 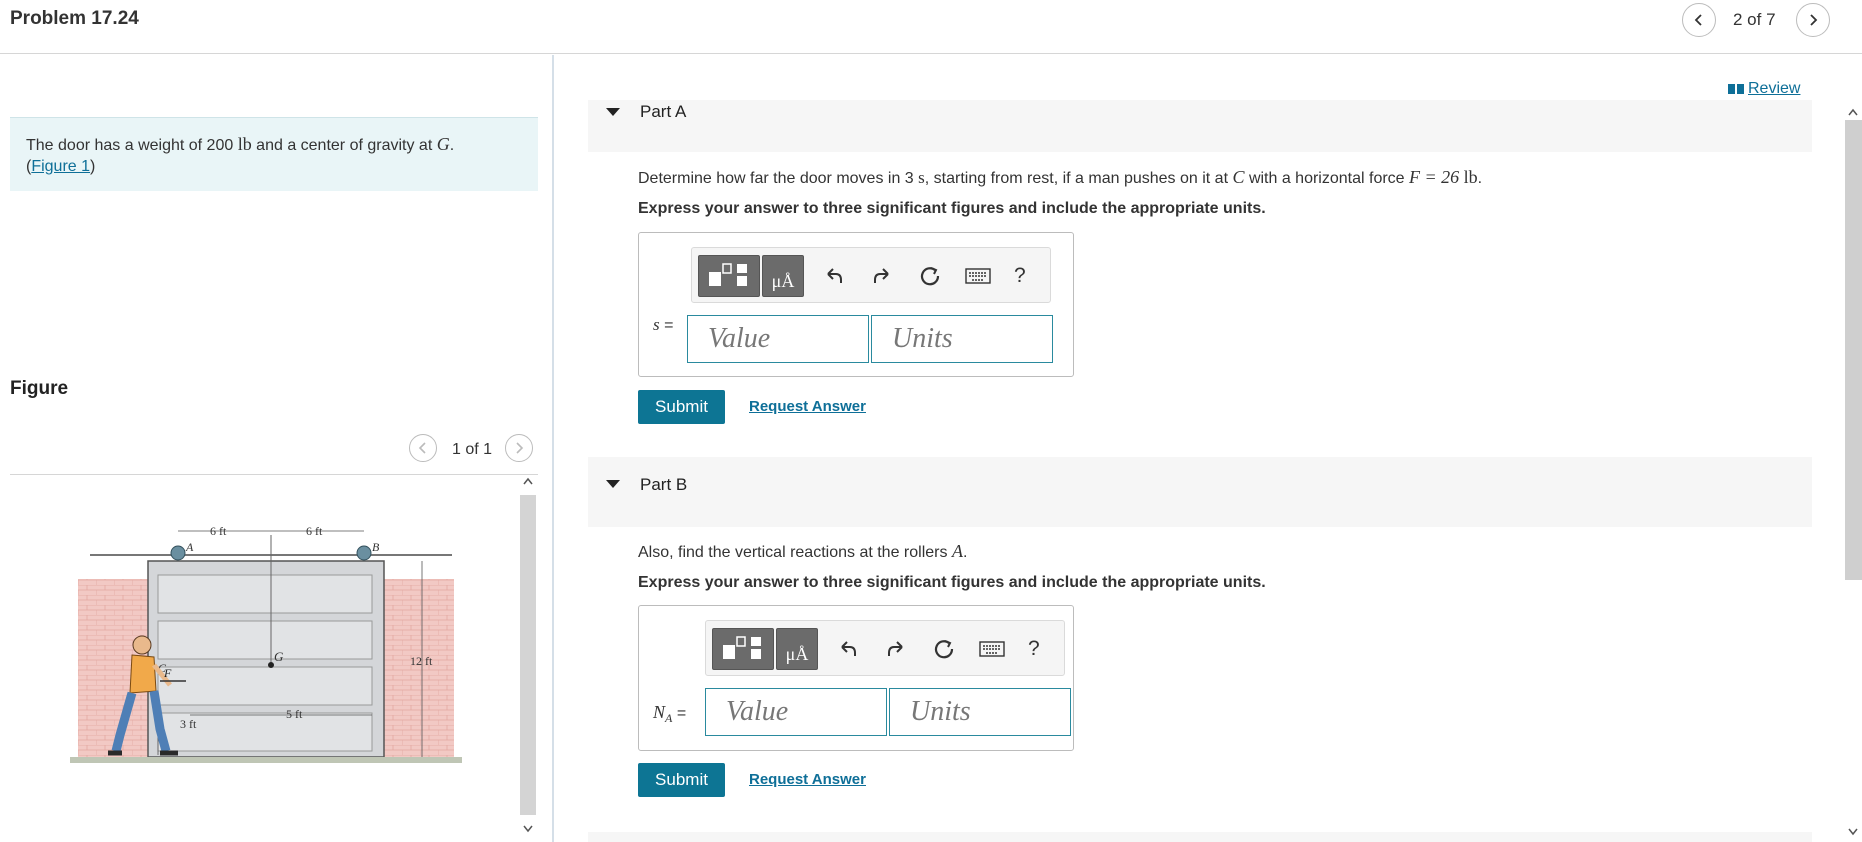 What do you see at coordinates (294, 714) in the screenshot?
I see `dim-label-d: 5 ft` at bounding box center [294, 714].